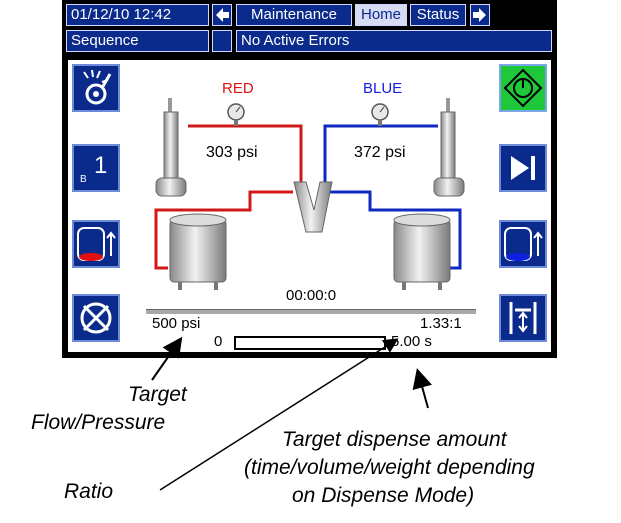  What do you see at coordinates (98, 422) in the screenshot?
I see `caption-target-line2: Flow/Pressure` at bounding box center [98, 422].